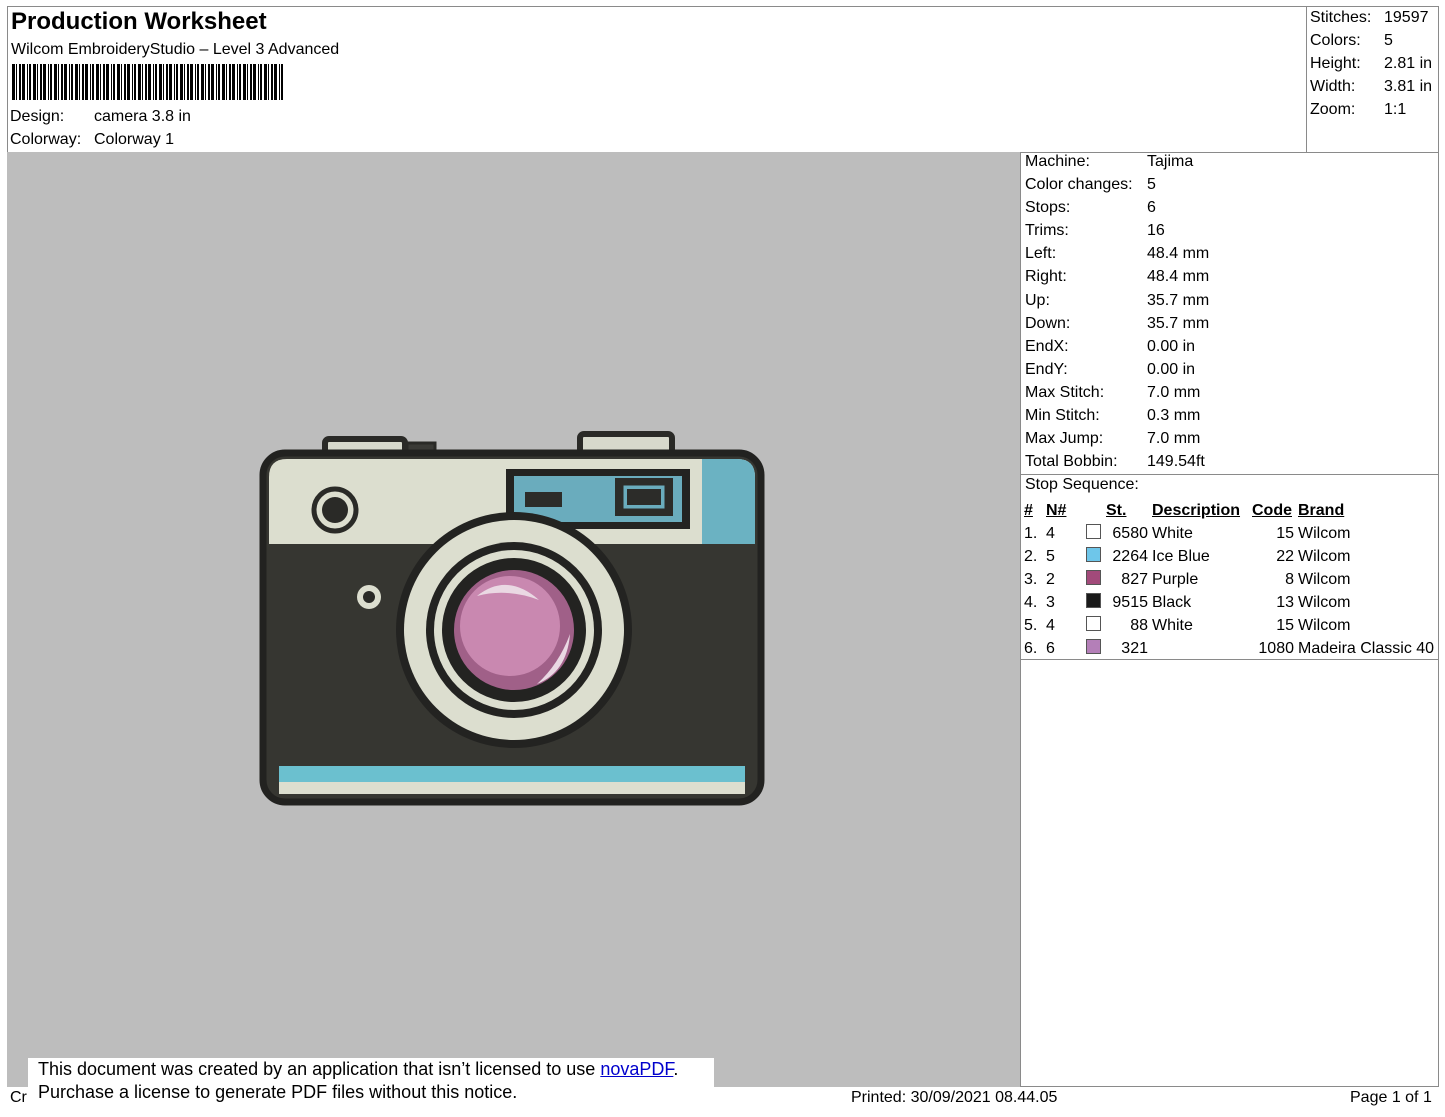 This screenshot has width=1445, height=1117. I want to click on stat-value: 2.81 in, so click(1408, 63).